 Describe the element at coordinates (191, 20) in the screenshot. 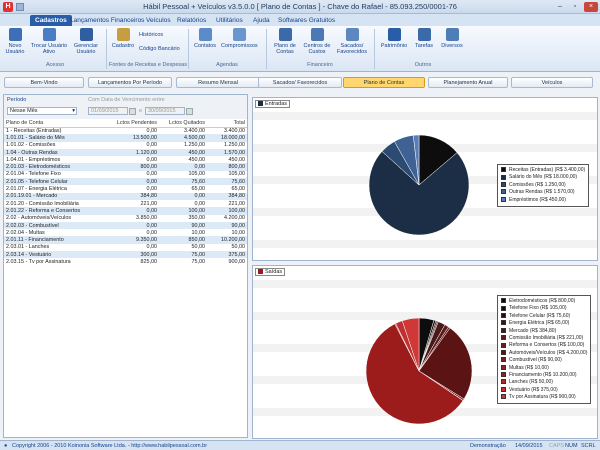

I see `tab-relatorios: Relatórios` at that location.